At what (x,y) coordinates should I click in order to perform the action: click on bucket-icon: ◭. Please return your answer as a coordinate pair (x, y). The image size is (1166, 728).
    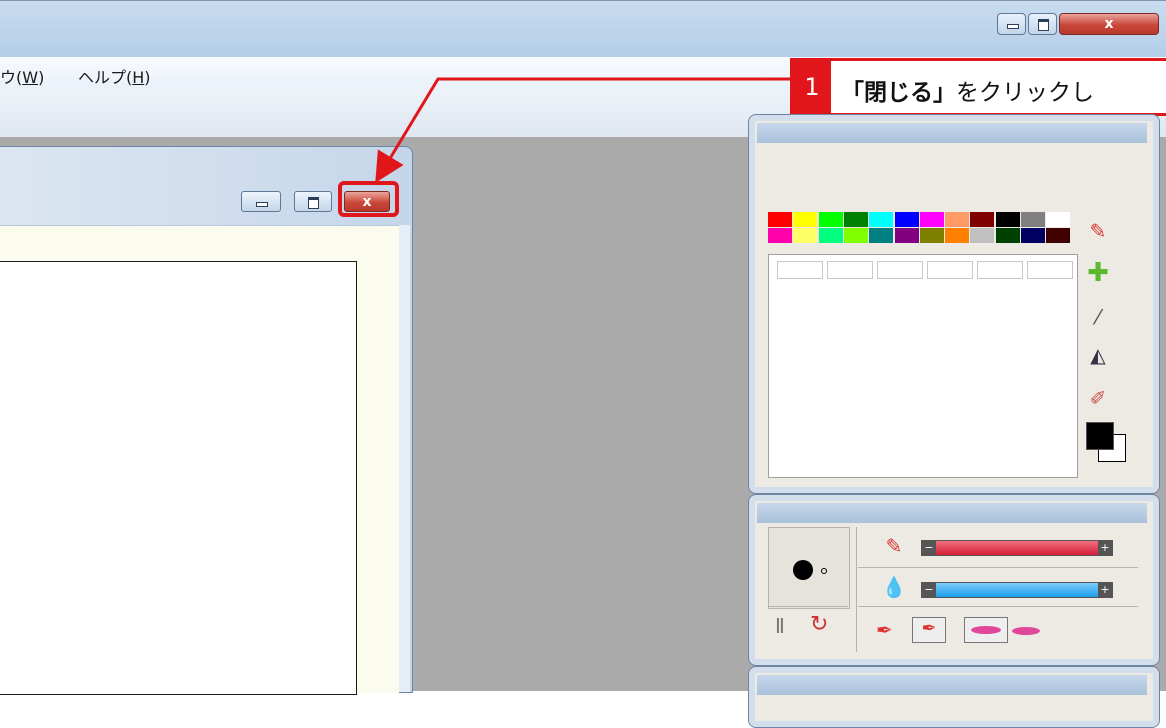
    Looking at the image, I should click on (1098, 355).